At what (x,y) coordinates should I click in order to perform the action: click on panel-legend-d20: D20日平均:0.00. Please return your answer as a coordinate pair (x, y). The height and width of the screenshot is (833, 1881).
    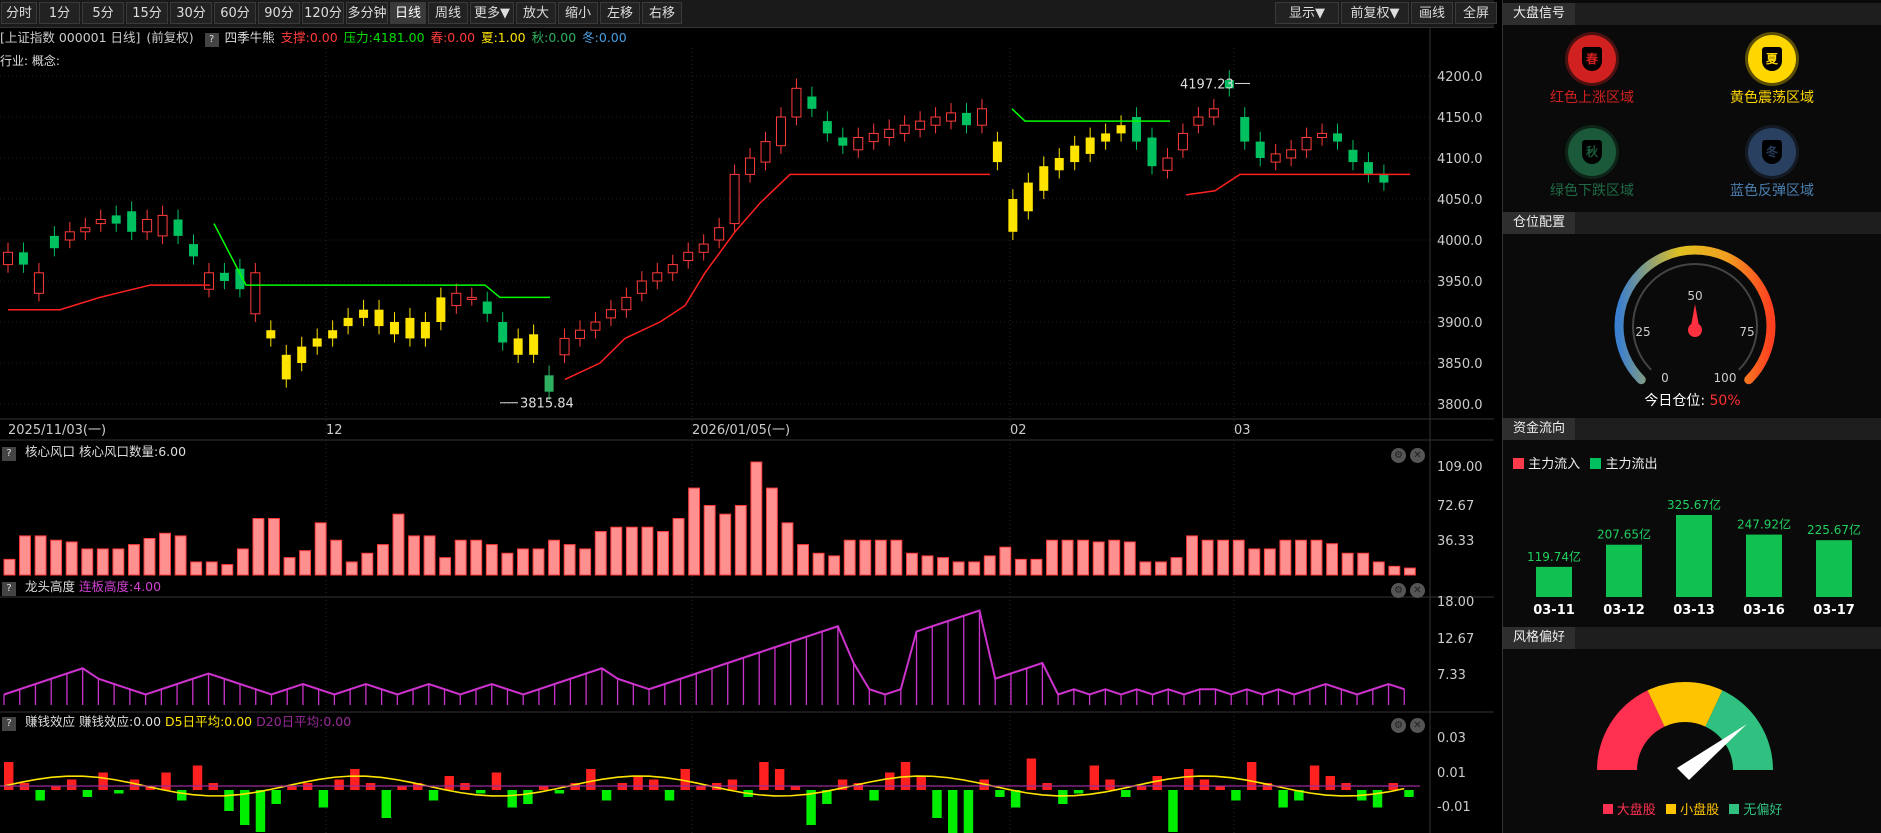
    Looking at the image, I should click on (304, 721).